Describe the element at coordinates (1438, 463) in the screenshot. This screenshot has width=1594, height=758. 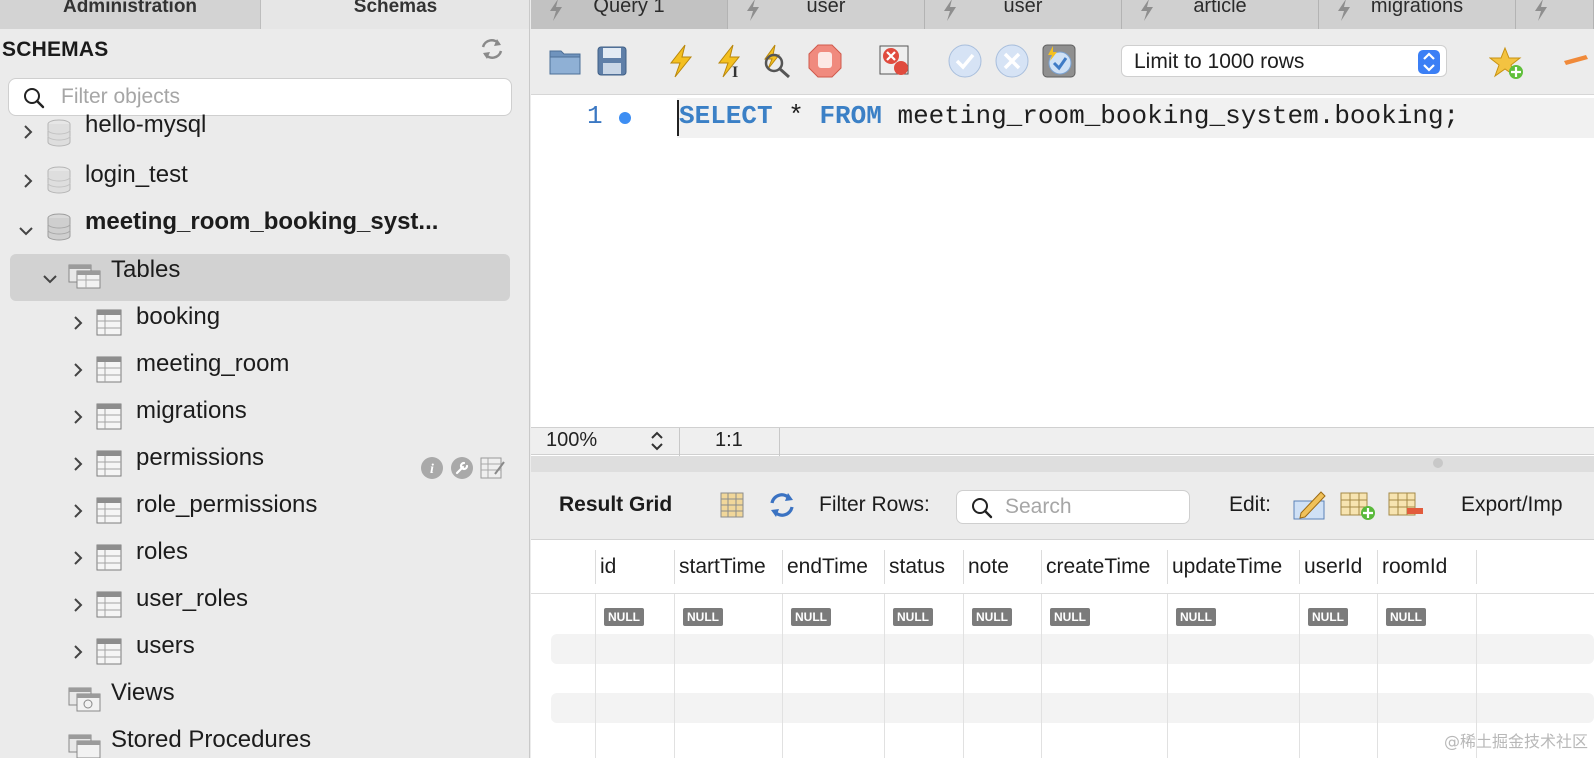
I see `splitter-handle` at that location.